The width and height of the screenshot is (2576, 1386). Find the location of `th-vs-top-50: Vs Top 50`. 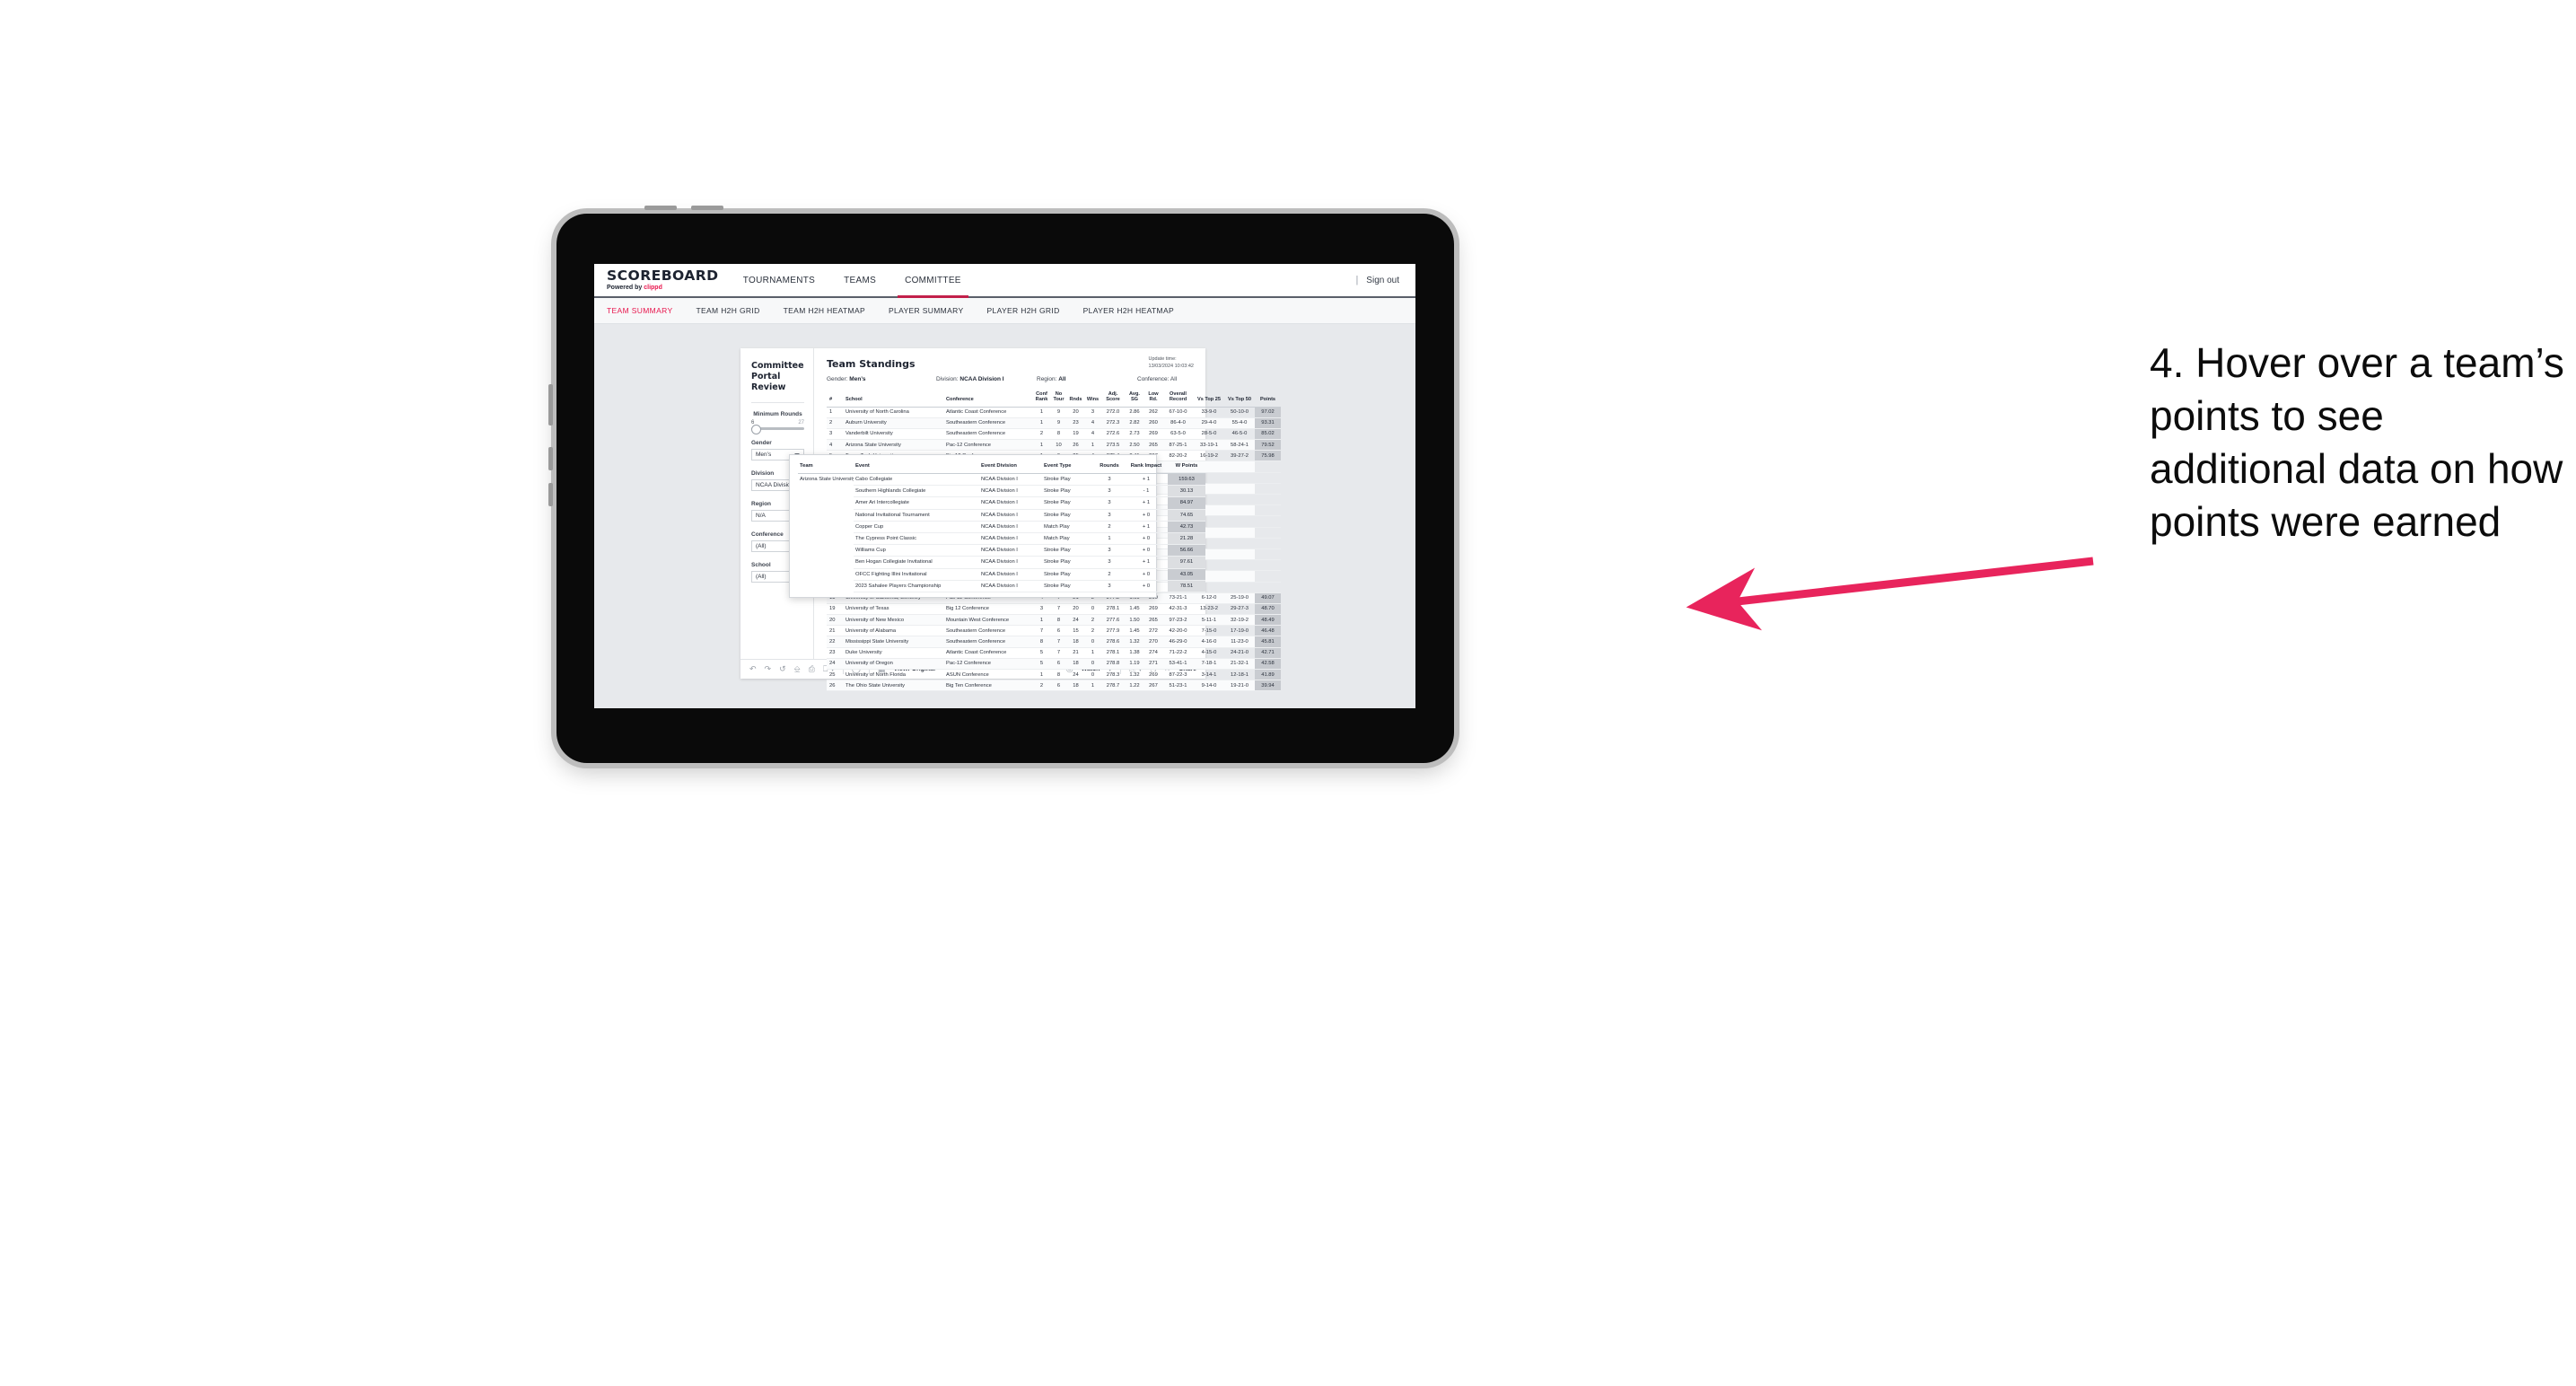

th-vs-top-50: Vs Top 50 is located at coordinates (1239, 399).